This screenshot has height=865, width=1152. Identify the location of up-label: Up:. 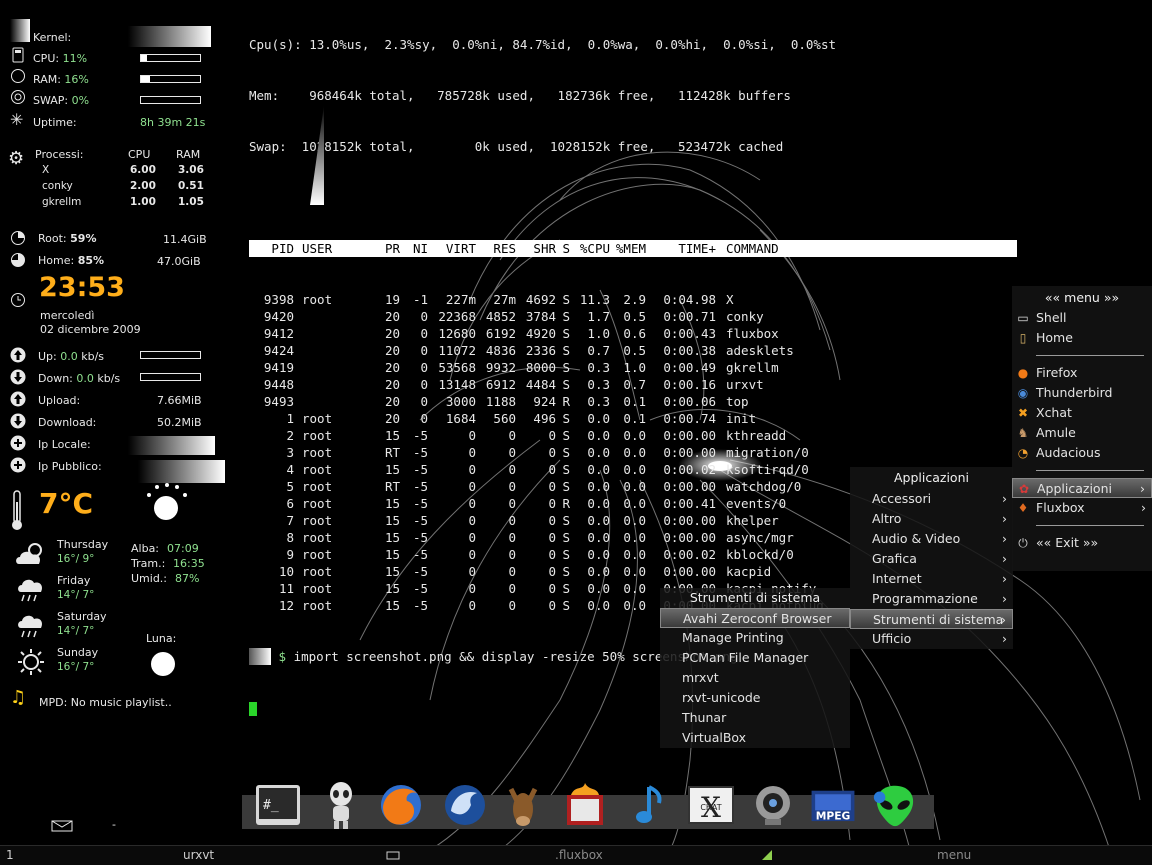
(47, 356).